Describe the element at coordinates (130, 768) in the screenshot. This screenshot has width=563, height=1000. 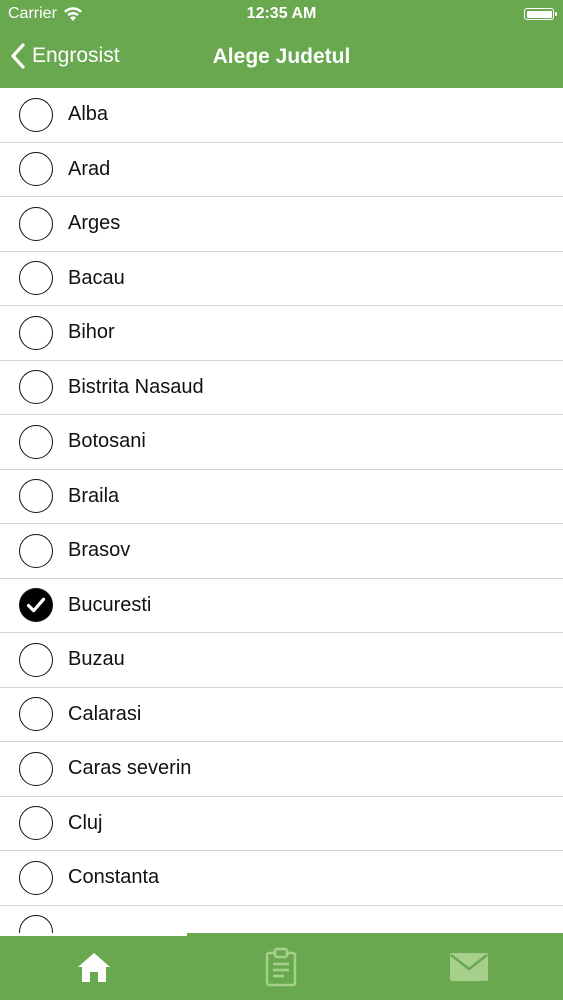
I see `county-label: Caras severin` at that location.